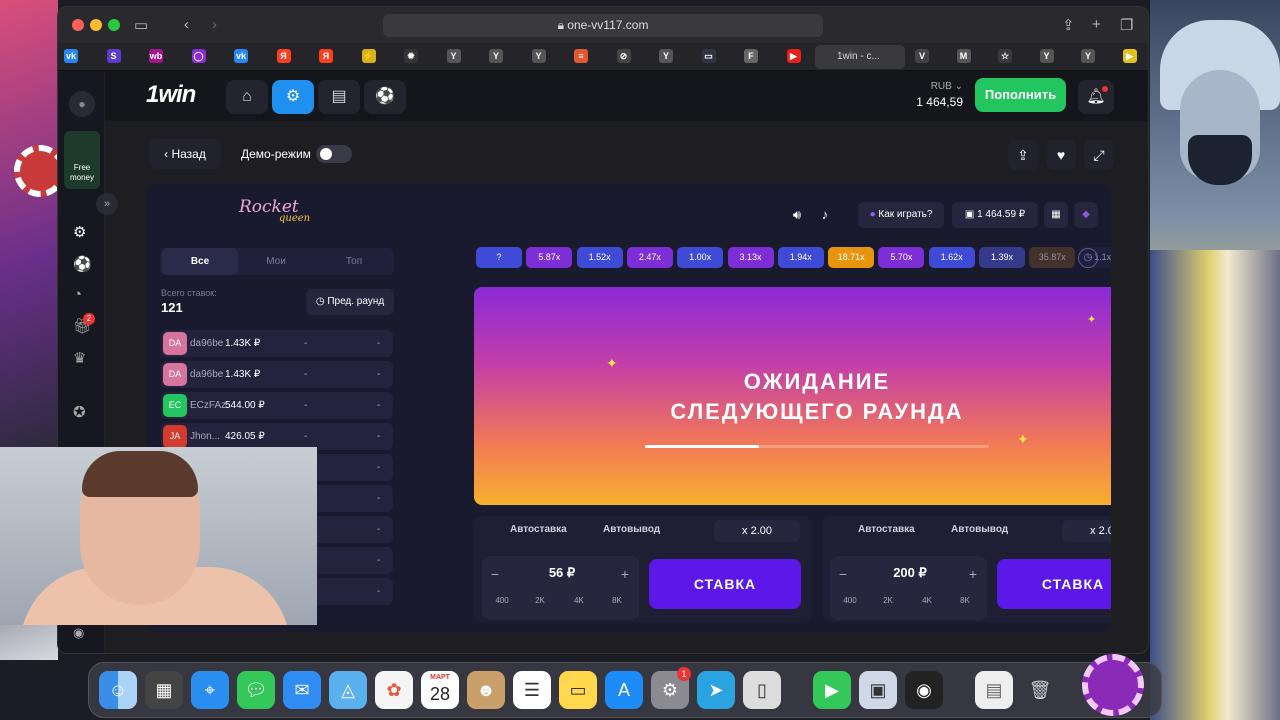 The image size is (1280, 720). I want to click on y6-icon: Y, so click(1088, 56).